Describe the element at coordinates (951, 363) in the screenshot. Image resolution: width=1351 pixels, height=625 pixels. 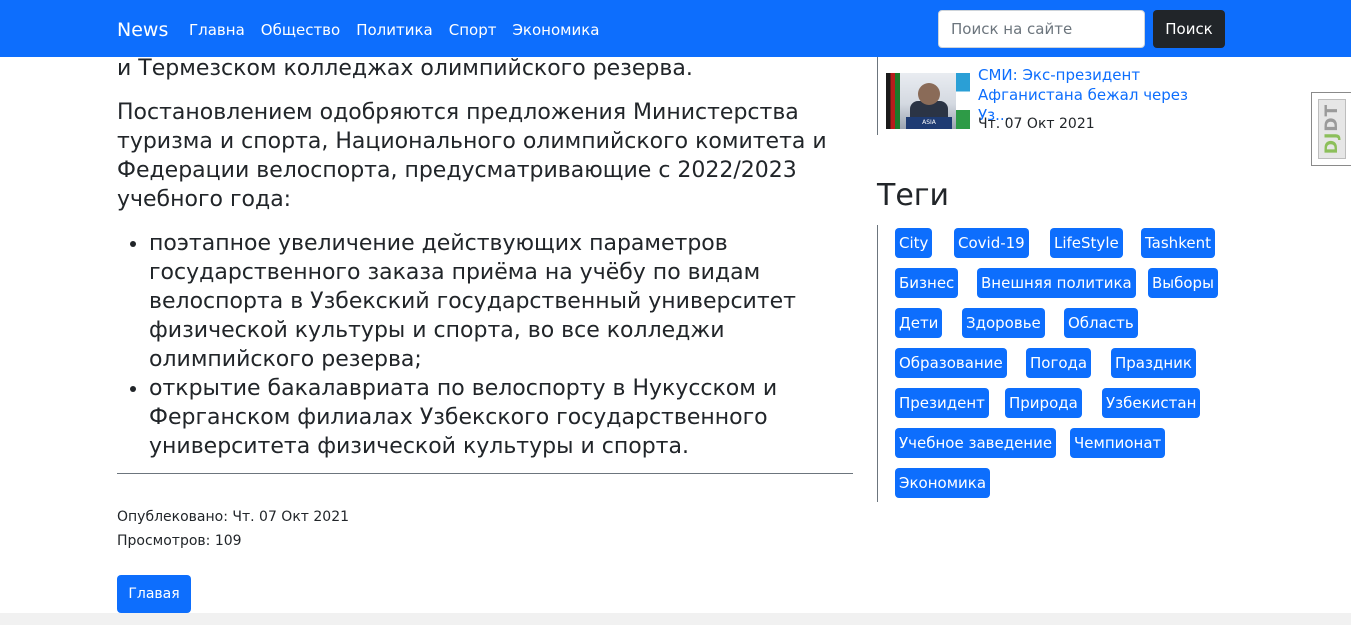
I see `tag-education: Образование` at that location.